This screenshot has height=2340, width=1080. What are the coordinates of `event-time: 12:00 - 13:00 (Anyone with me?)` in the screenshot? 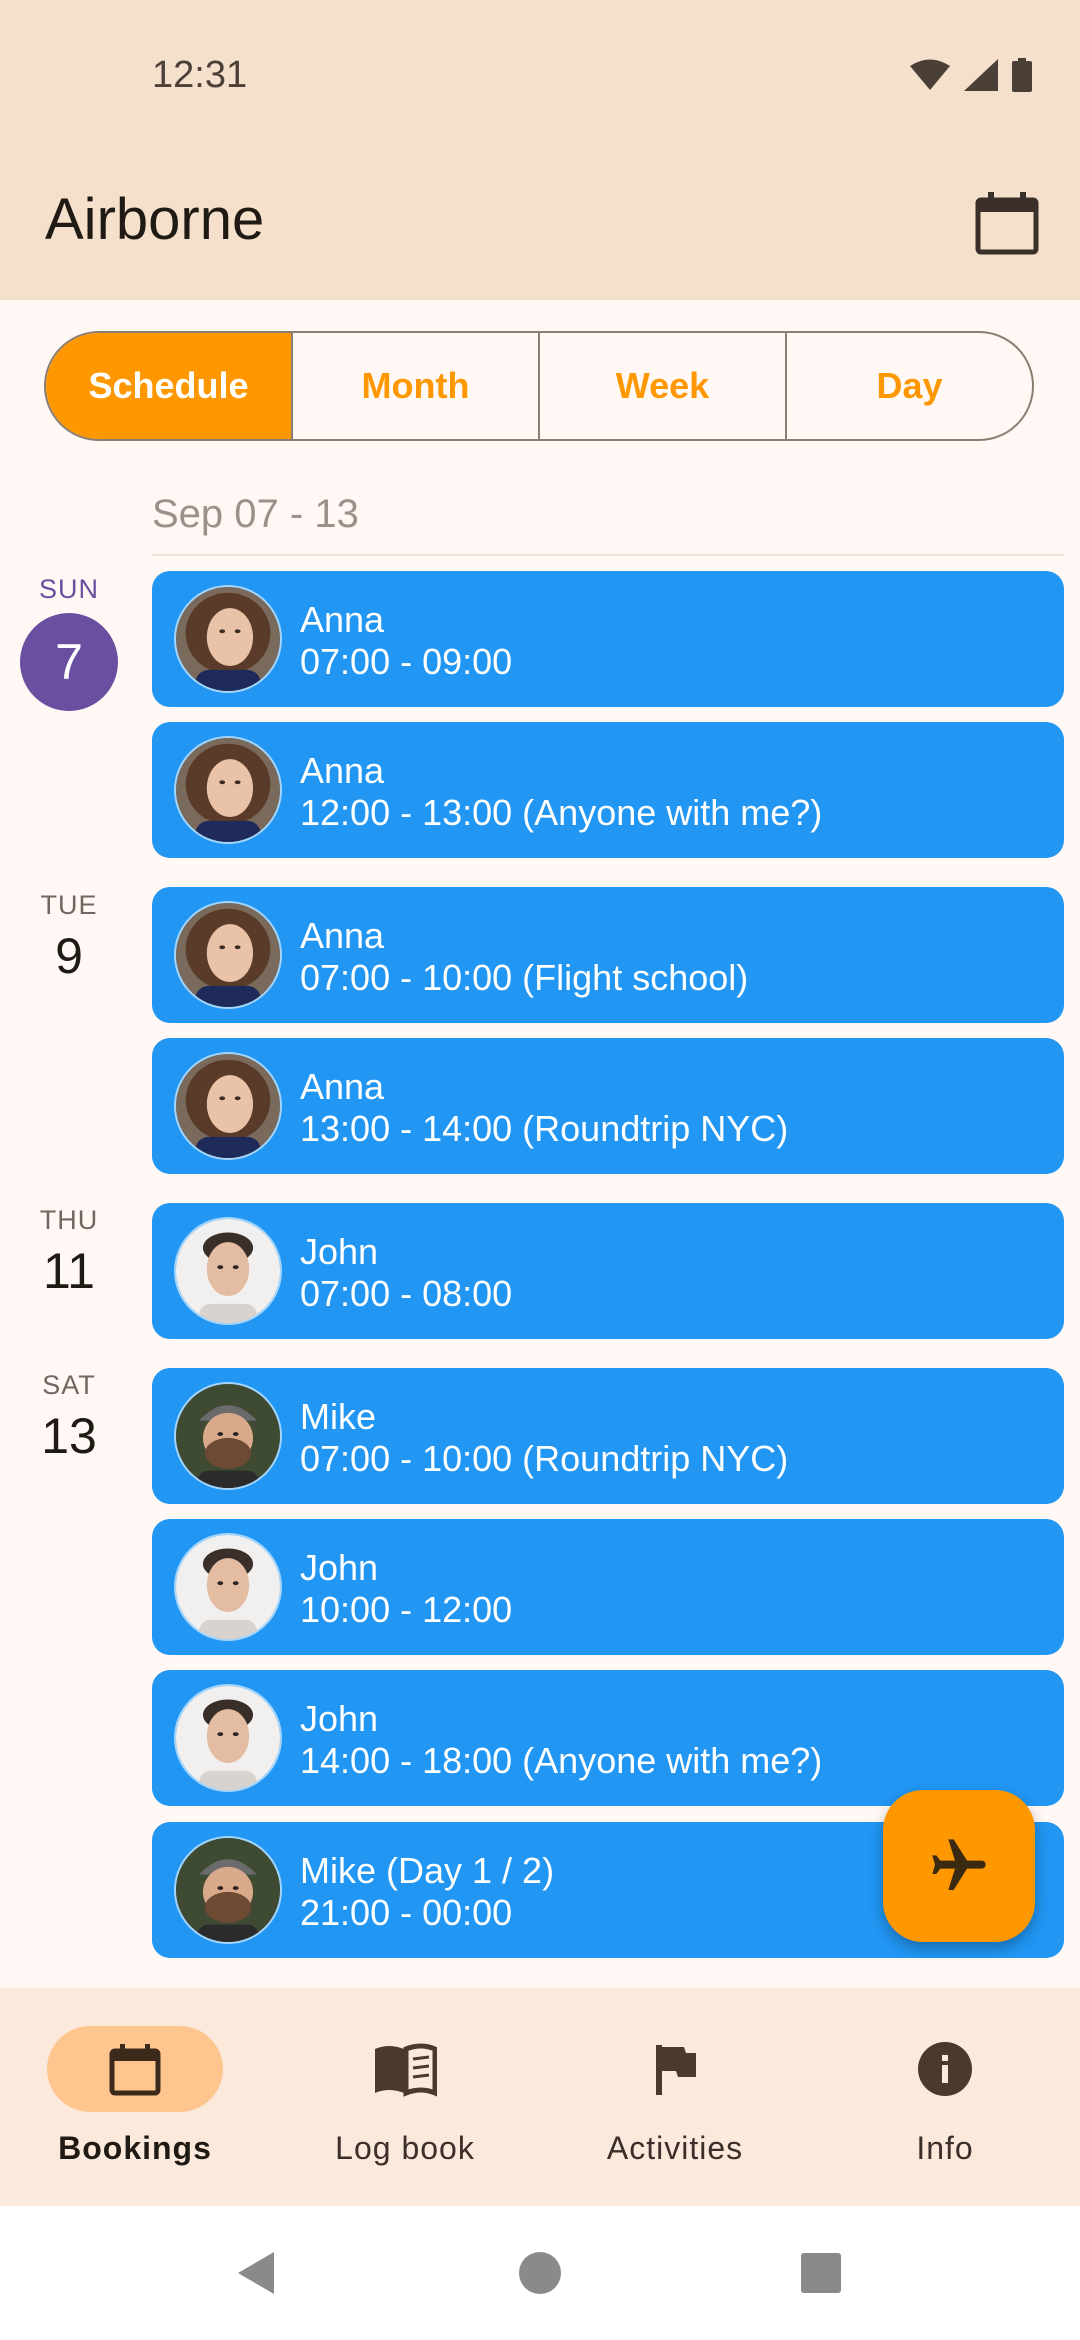 It's located at (561, 812).